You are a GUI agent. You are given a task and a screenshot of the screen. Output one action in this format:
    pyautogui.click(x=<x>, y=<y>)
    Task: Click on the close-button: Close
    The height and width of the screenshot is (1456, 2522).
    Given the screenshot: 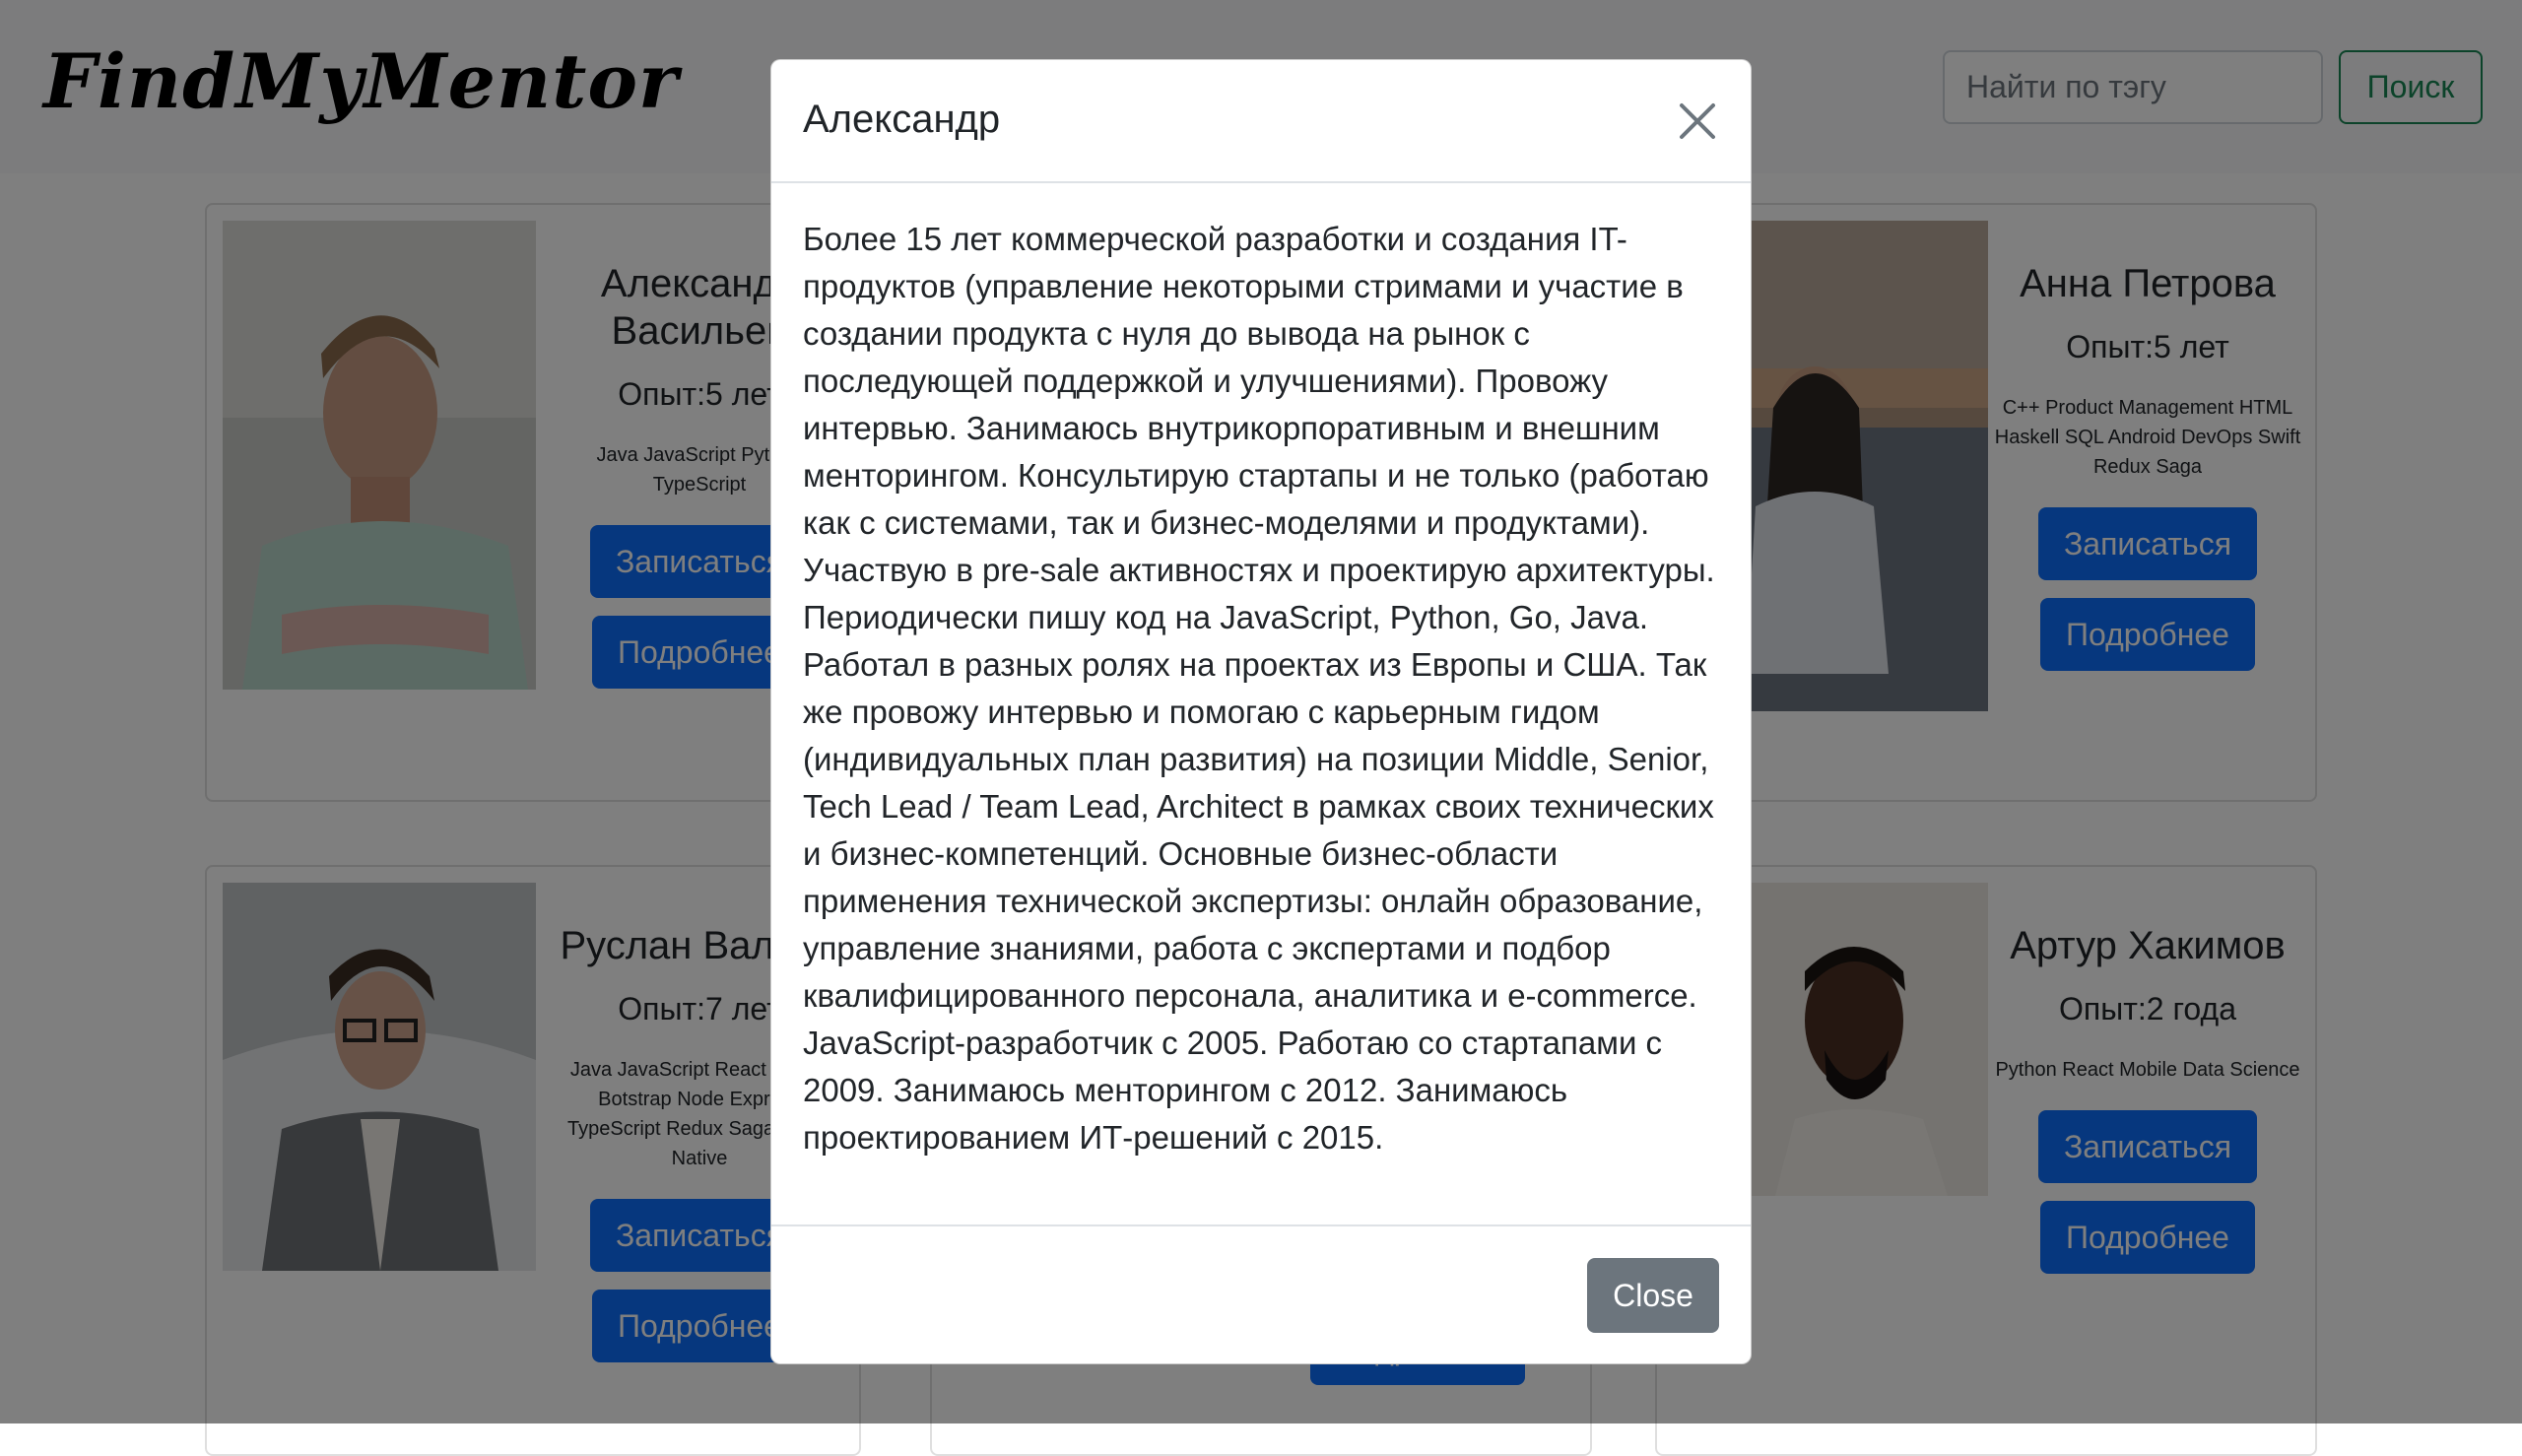 What is the action you would take?
    pyautogui.click(x=1653, y=1295)
    